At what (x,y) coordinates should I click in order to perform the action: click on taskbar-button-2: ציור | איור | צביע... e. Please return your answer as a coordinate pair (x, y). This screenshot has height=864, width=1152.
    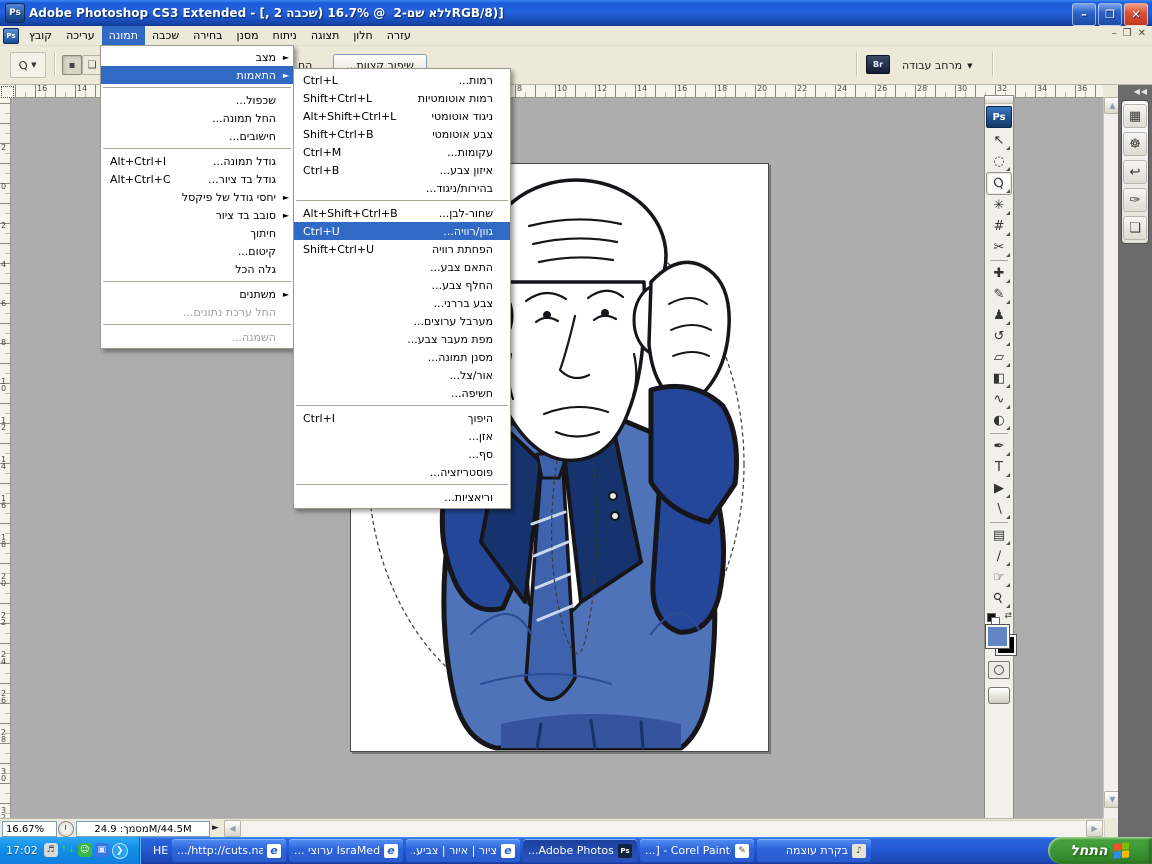
    Looking at the image, I should click on (463, 850).